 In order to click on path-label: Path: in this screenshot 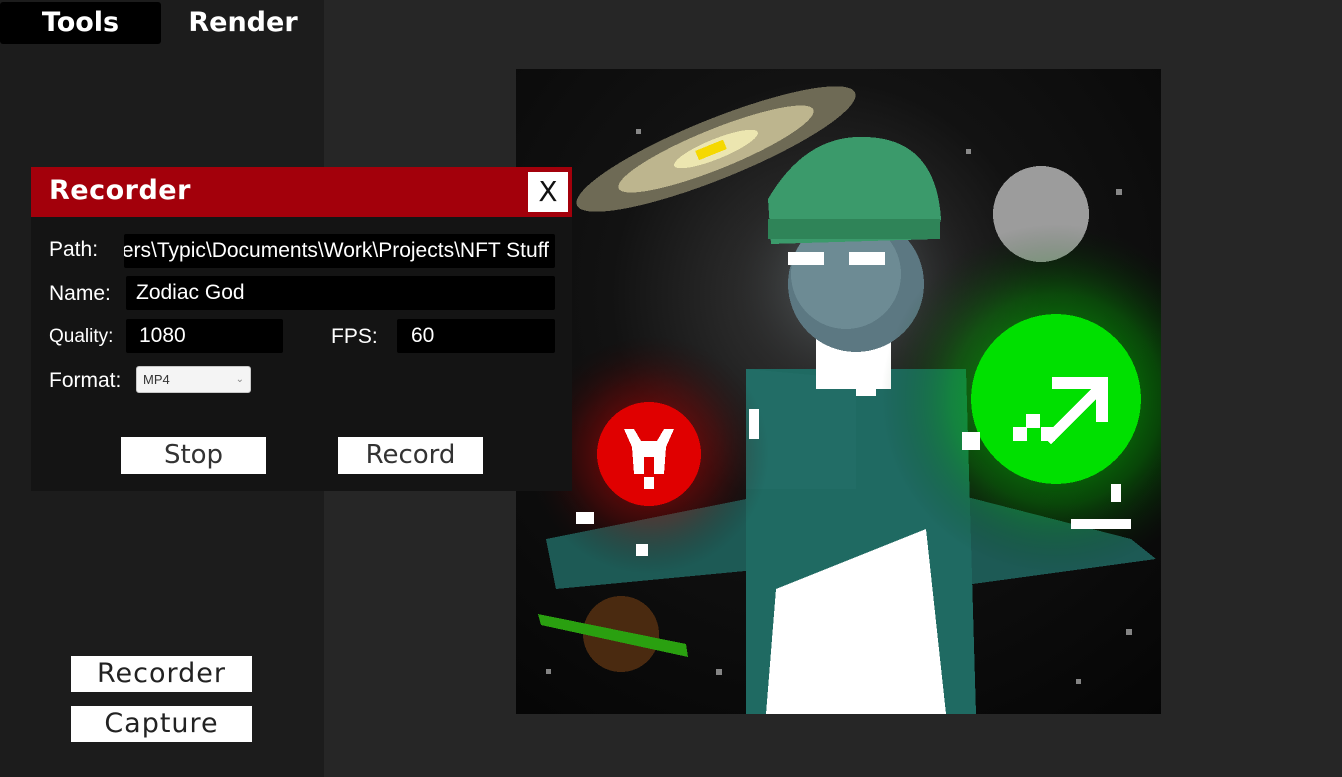, I will do `click(74, 249)`.